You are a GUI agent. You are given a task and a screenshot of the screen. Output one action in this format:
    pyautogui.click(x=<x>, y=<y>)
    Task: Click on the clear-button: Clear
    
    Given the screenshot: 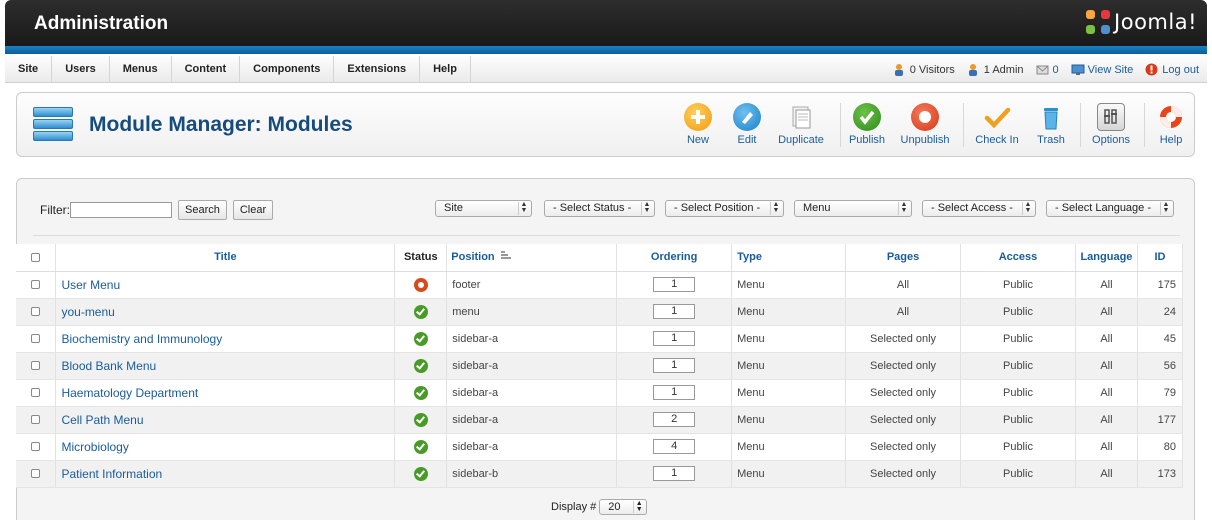 What is the action you would take?
    pyautogui.click(x=253, y=210)
    